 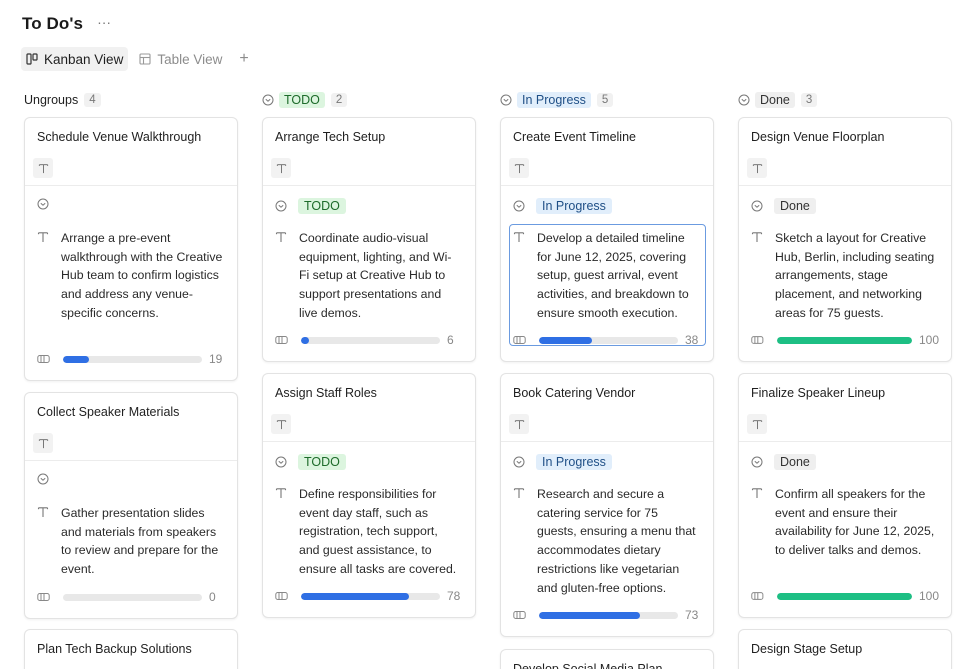 What do you see at coordinates (778, 99) in the screenshot?
I see `column-header: Done 3` at bounding box center [778, 99].